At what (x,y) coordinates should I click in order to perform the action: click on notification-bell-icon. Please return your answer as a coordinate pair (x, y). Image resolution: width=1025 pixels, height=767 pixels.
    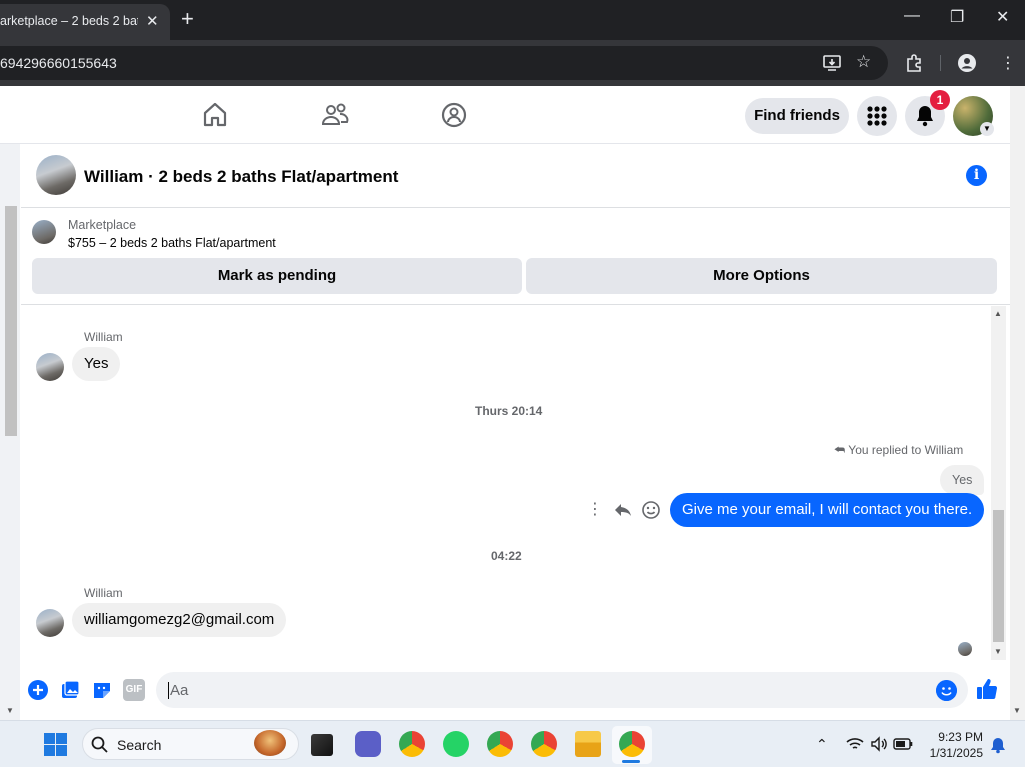
    Looking at the image, I should click on (998, 745).